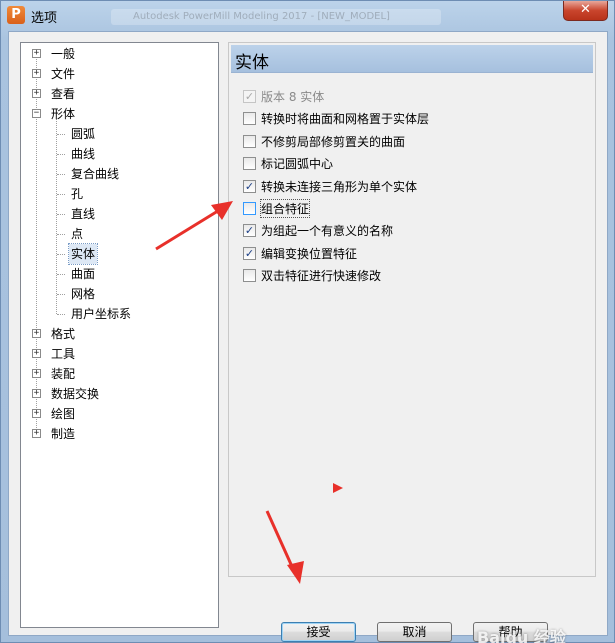 Image resolution: width=615 pixels, height=643 pixels. What do you see at coordinates (83, 294) in the screenshot?
I see `tree-item-label: 网格` at bounding box center [83, 294].